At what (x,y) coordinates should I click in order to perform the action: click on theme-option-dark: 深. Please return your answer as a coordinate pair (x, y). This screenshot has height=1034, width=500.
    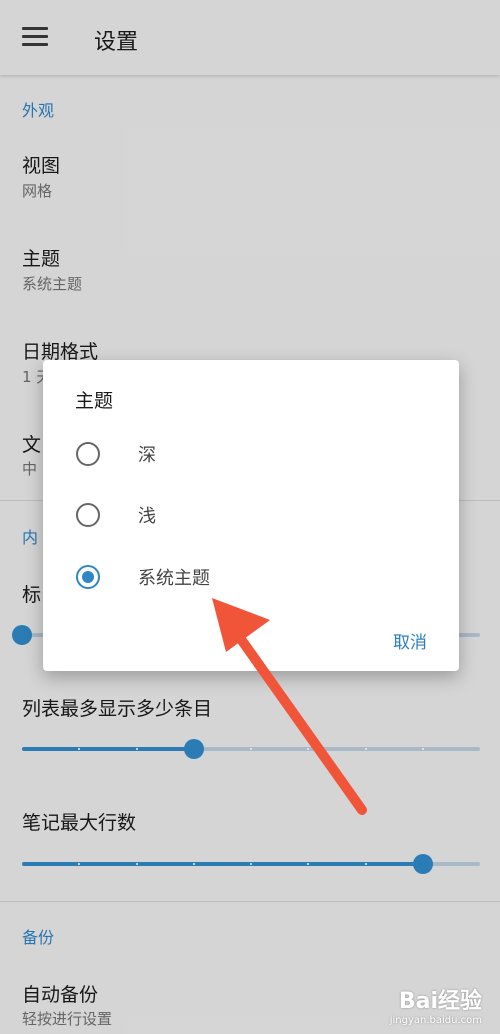
    Looking at the image, I should click on (251, 454).